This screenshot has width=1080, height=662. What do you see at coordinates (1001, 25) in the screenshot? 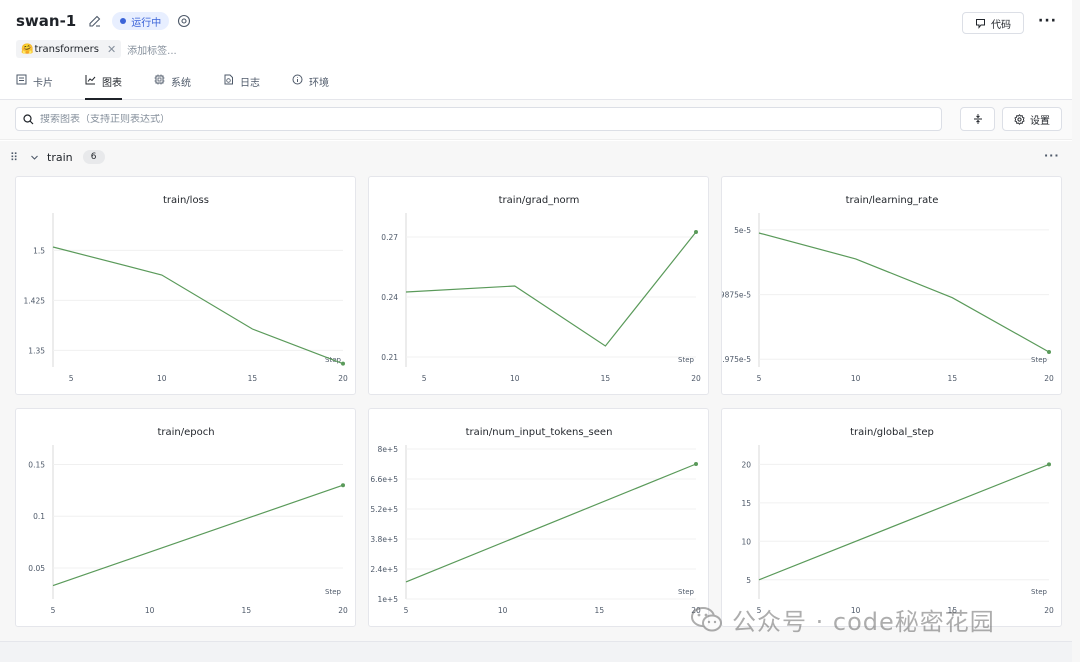
I see `code-button-label: 代码` at bounding box center [1001, 25].